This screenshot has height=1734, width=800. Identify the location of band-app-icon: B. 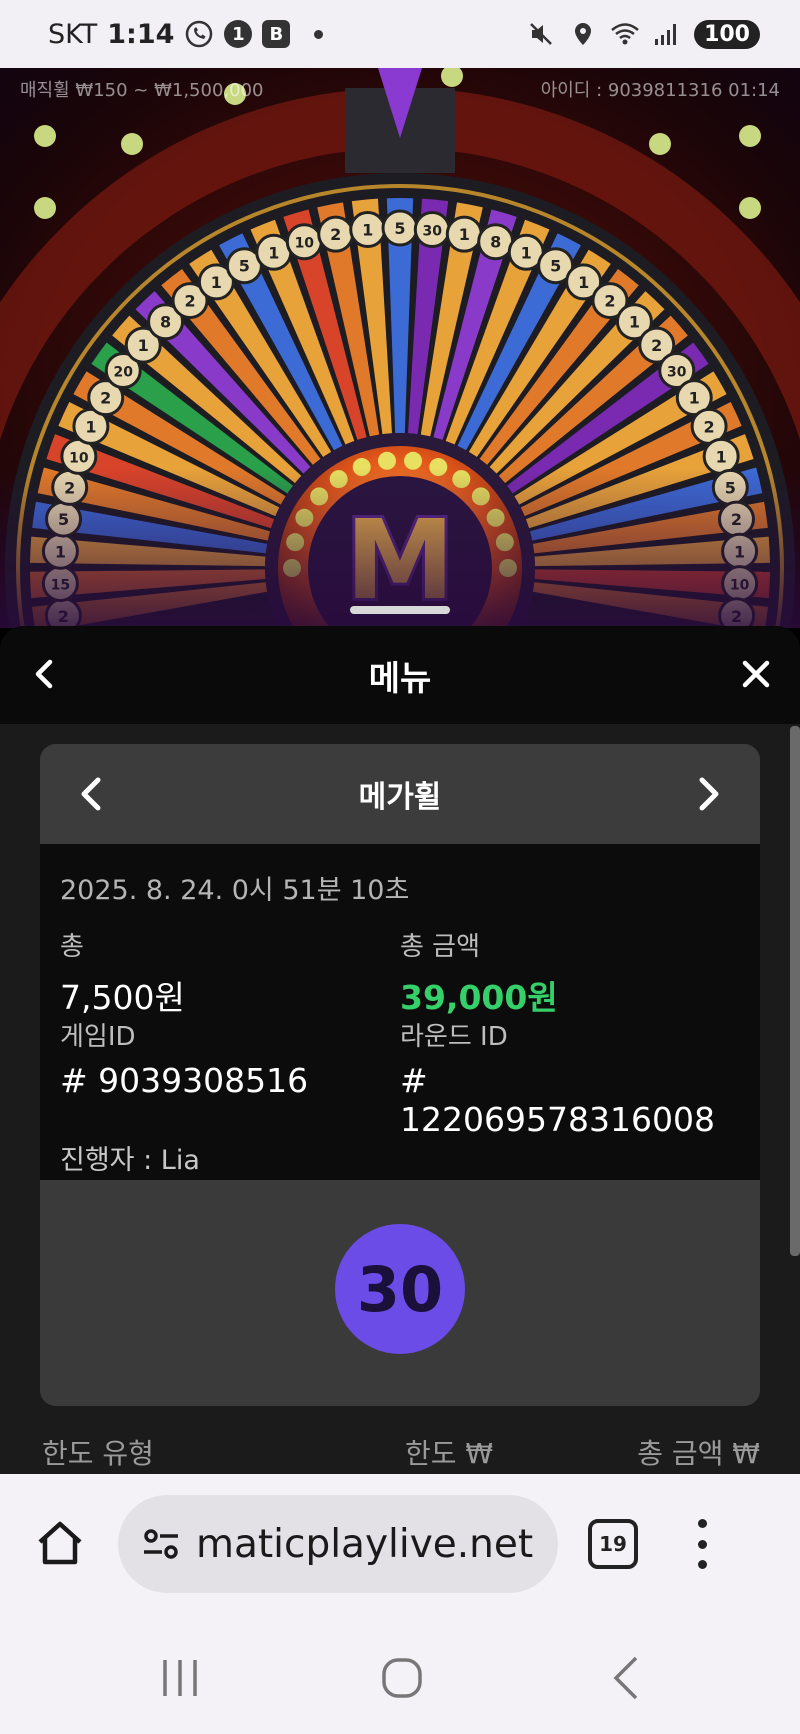
(276, 34).